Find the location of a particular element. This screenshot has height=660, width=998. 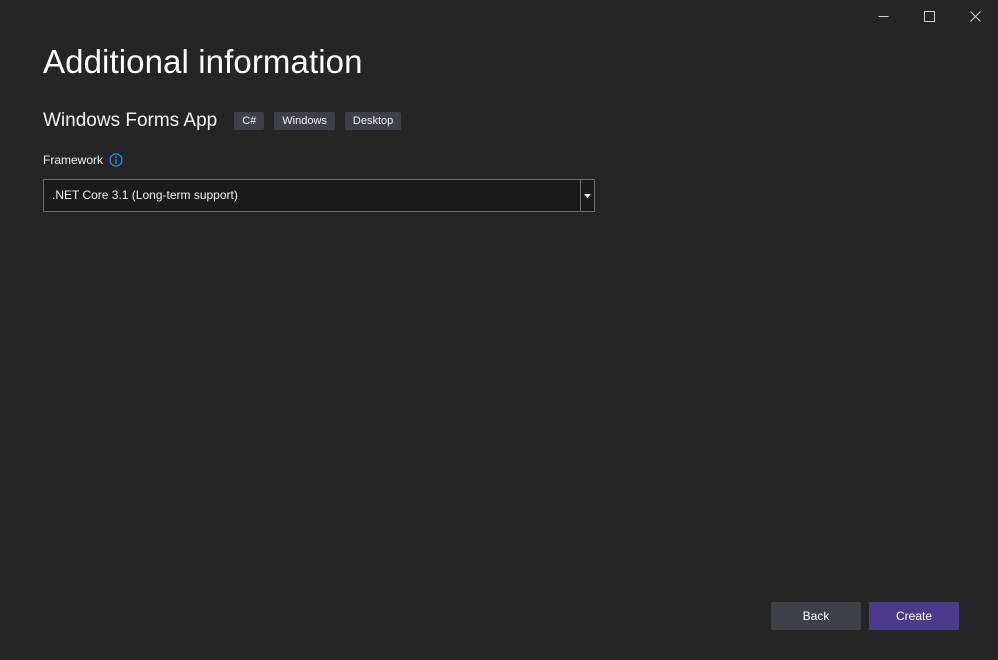

page-title: Additional information is located at coordinates (203, 61).